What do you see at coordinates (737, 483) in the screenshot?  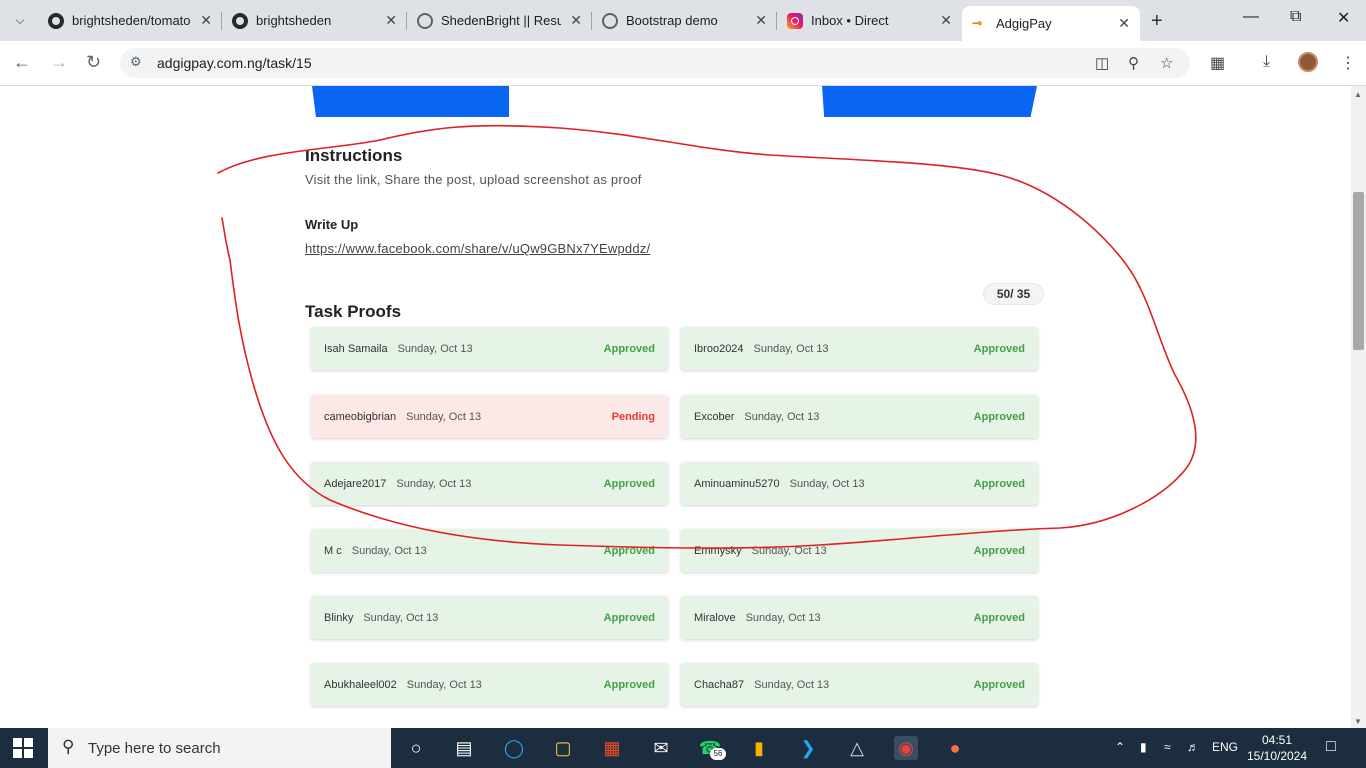 I see `proof-username: Aminuaminu5270` at bounding box center [737, 483].